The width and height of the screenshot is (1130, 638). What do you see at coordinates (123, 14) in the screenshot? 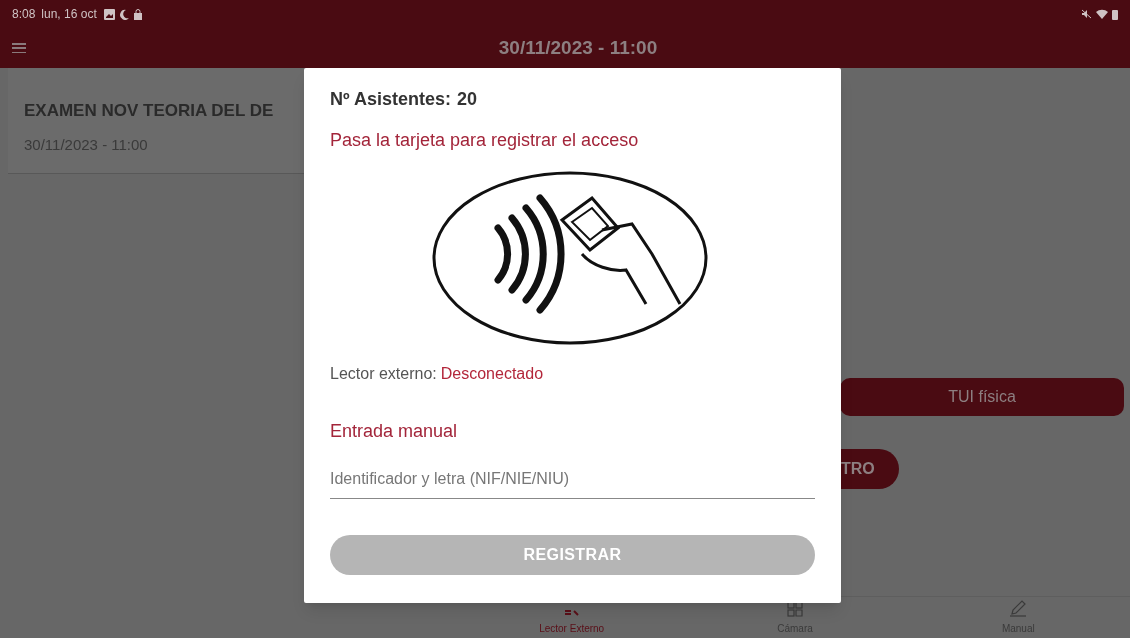
I see `moon-icon` at bounding box center [123, 14].